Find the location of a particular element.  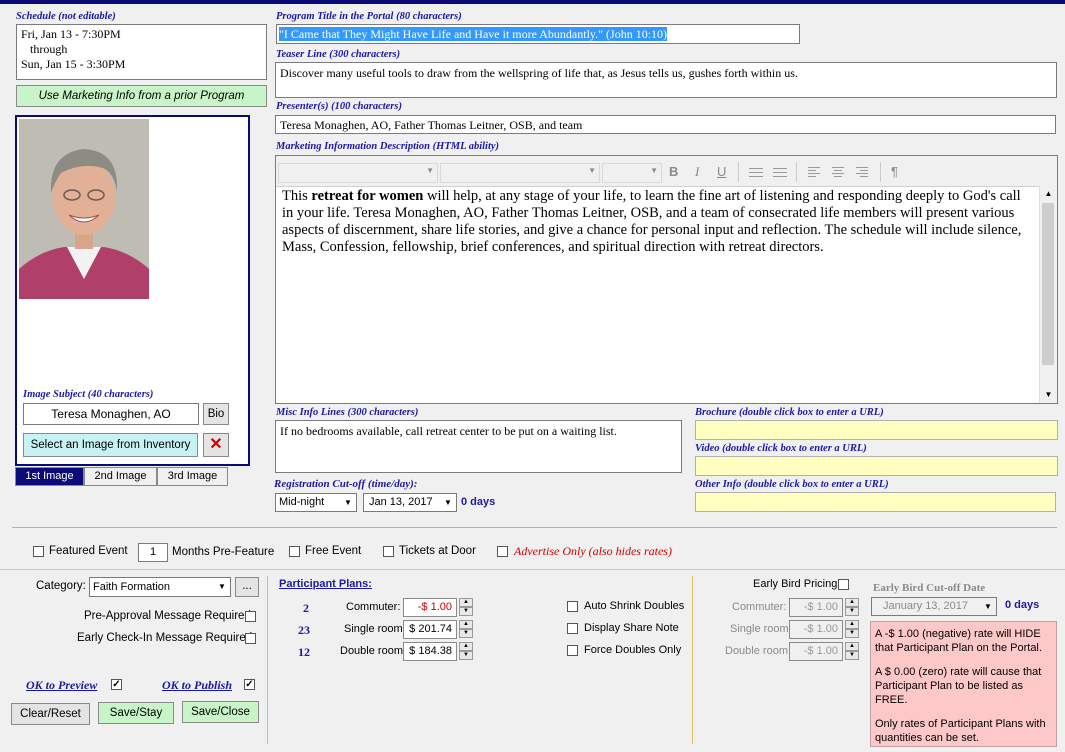

early-bird-cutoff-label: Early Bird Cut-off Date is located at coordinates (929, 588).